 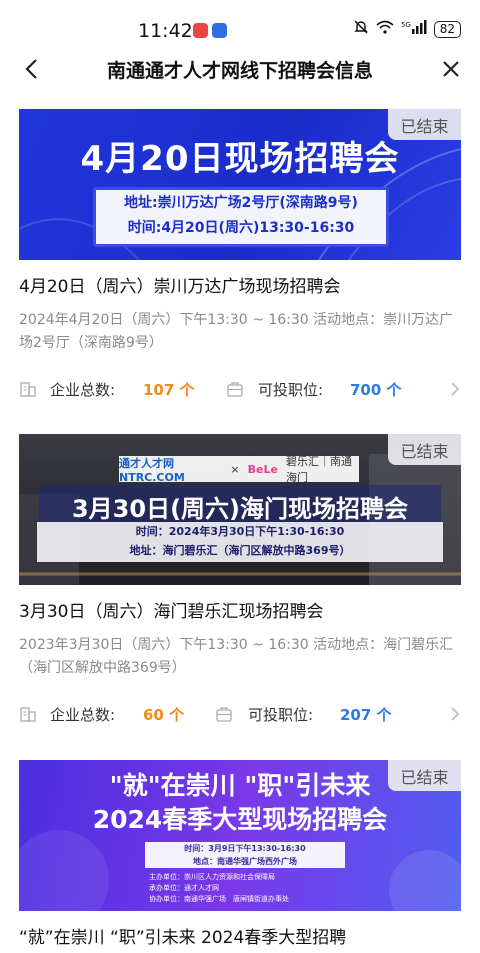 What do you see at coordinates (241, 228) in the screenshot?
I see `banner-time: 时间:4月20日(周六)13:30-16:30` at bounding box center [241, 228].